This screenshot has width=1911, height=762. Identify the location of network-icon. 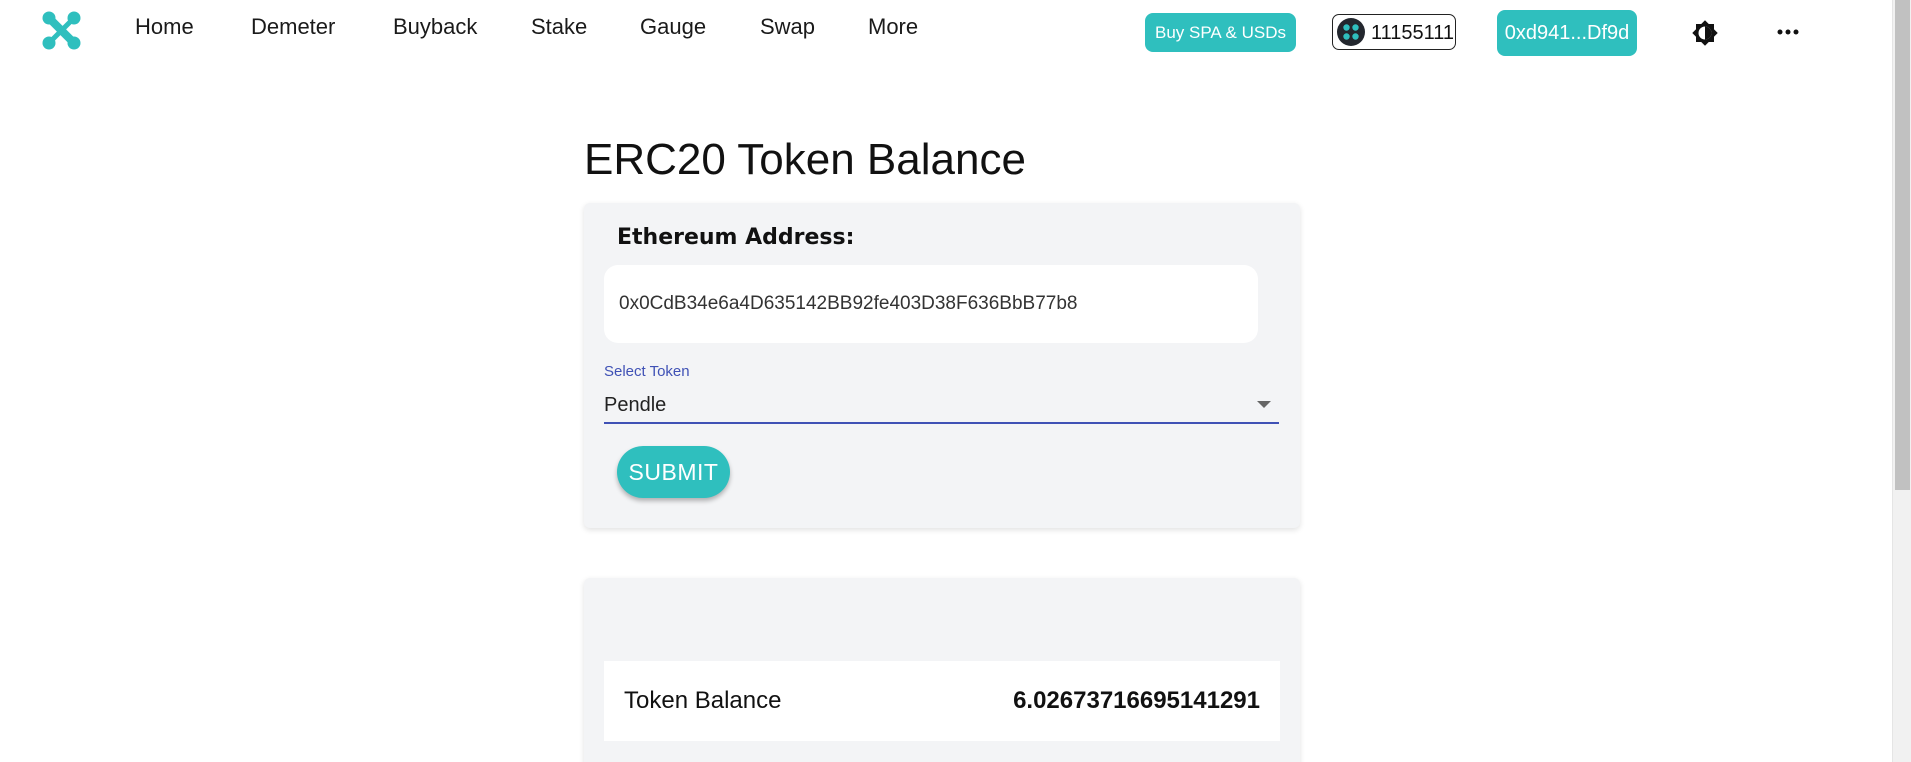
(1351, 32).